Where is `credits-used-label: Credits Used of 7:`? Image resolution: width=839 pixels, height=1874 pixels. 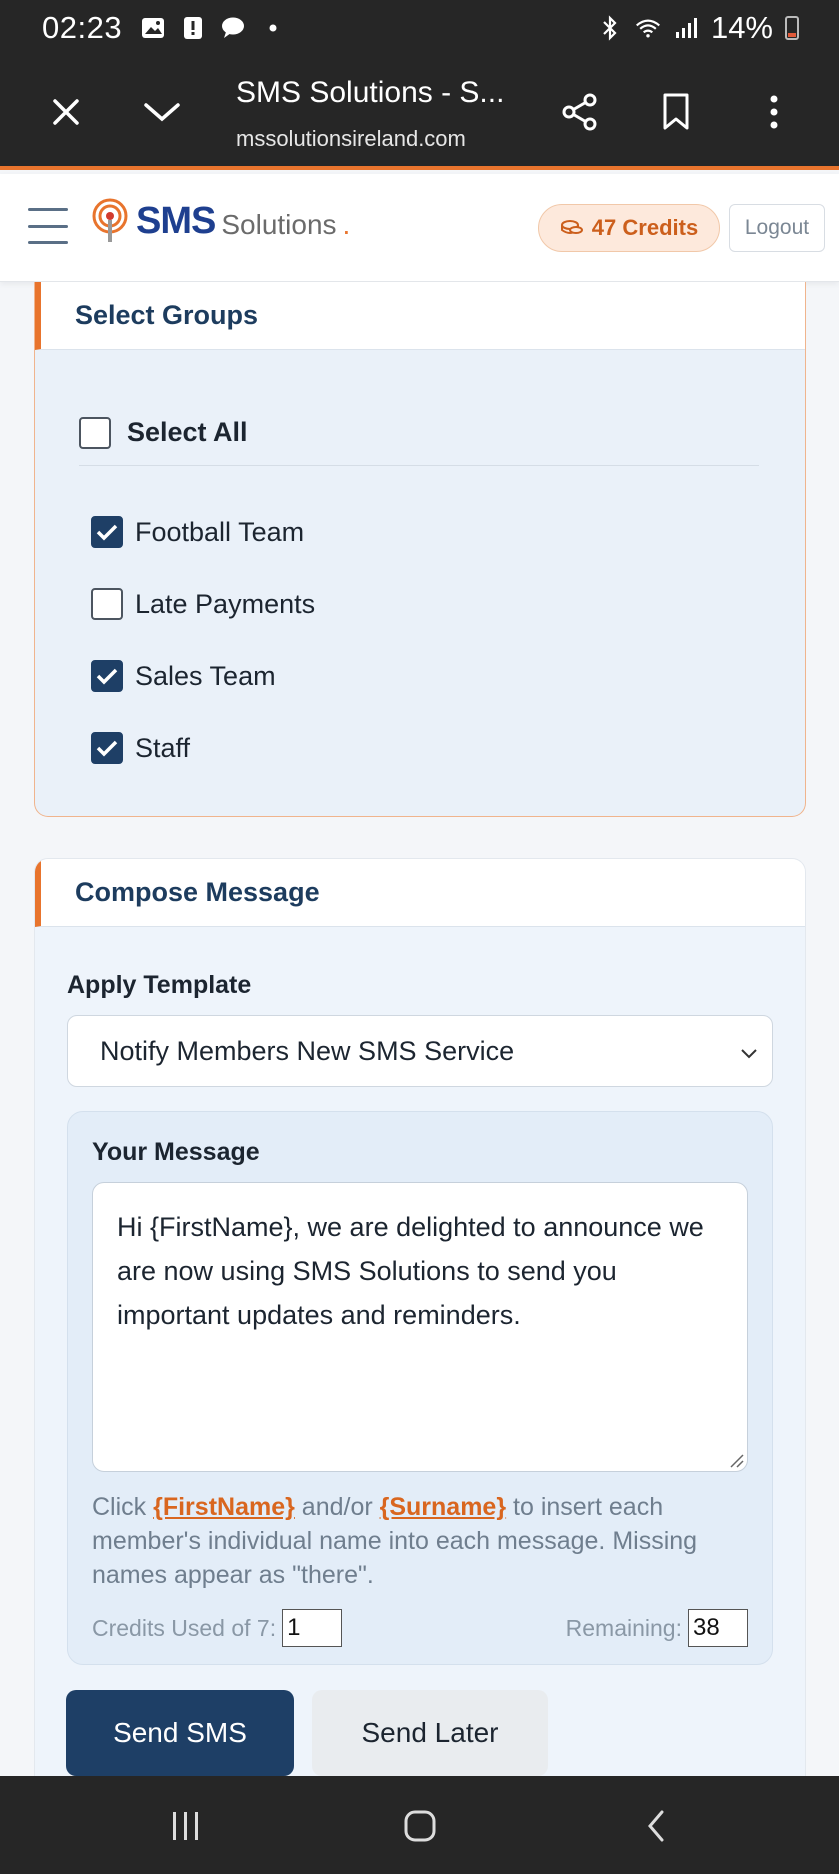 credits-used-label: Credits Used of 7: is located at coordinates (184, 1627).